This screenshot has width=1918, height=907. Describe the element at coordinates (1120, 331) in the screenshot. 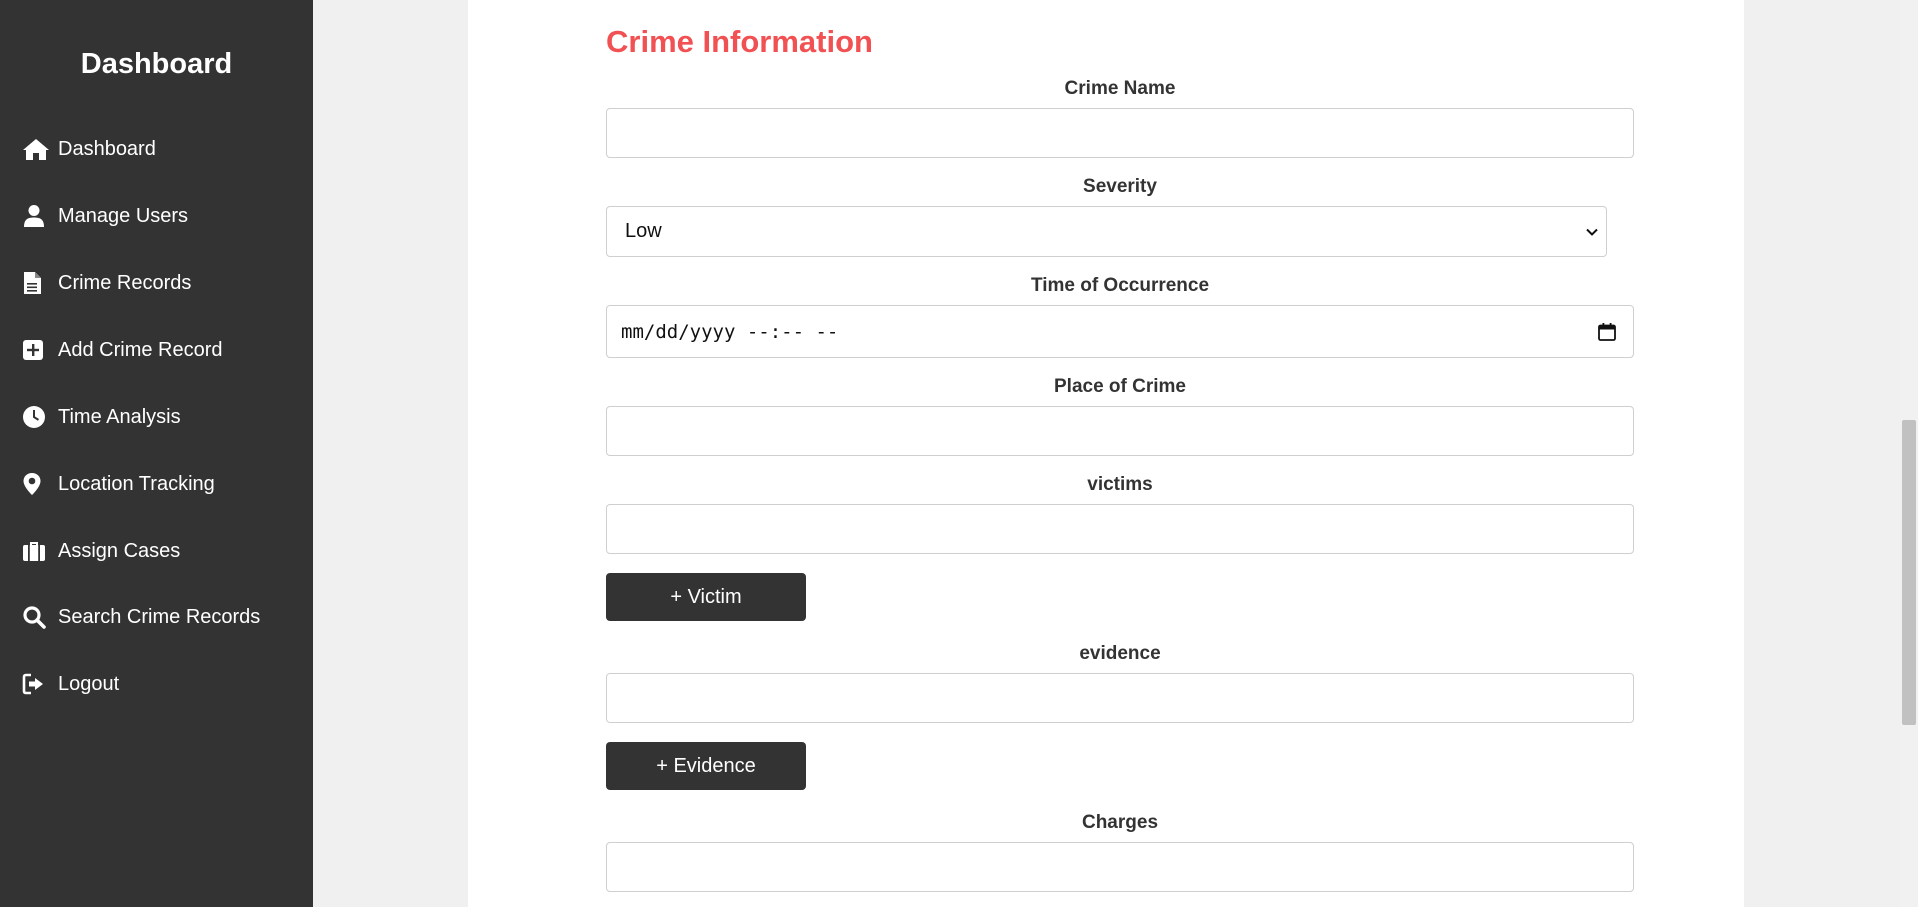

I see `time-of-occurrence-input: mm/dd/yyyy --:-- --` at that location.